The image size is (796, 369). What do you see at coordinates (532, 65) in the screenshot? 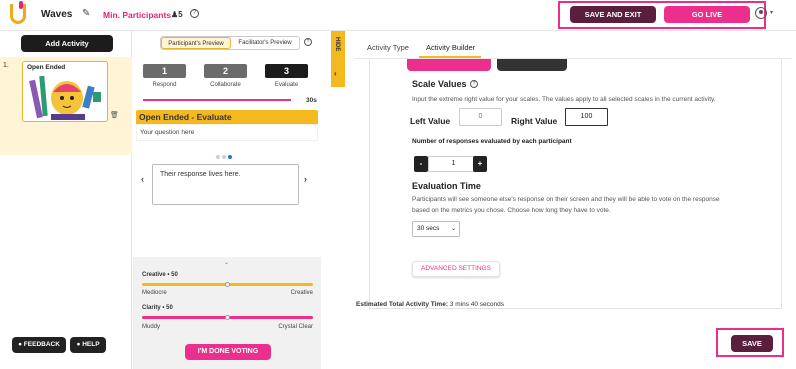
I see `cutoff-dark-button` at bounding box center [532, 65].